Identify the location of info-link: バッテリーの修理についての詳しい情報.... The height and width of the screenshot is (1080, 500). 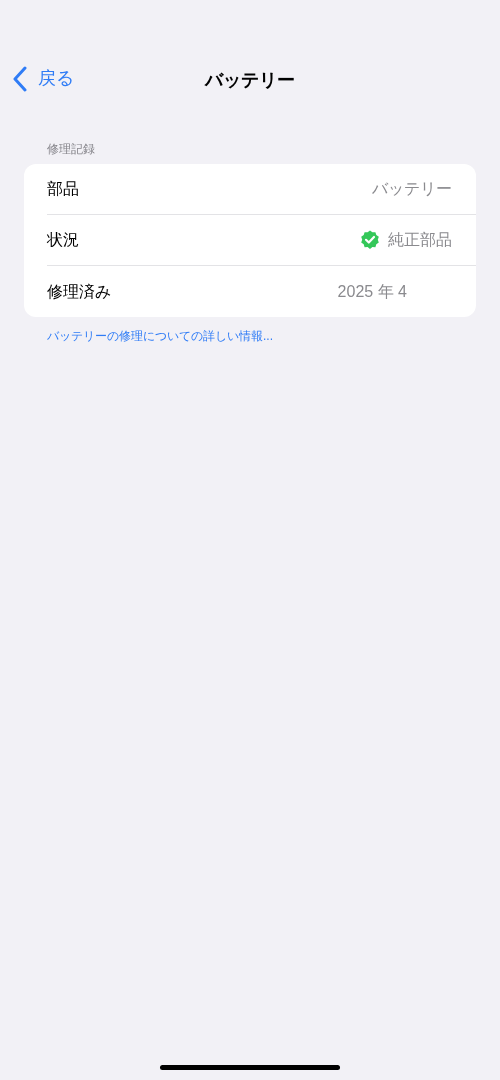
(160, 336).